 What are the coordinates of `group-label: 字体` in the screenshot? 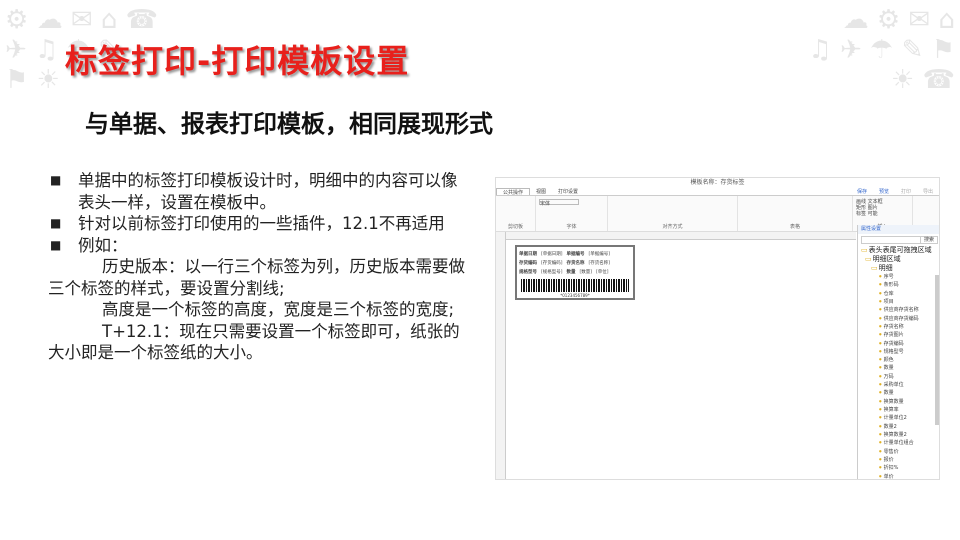 It's located at (571, 227).